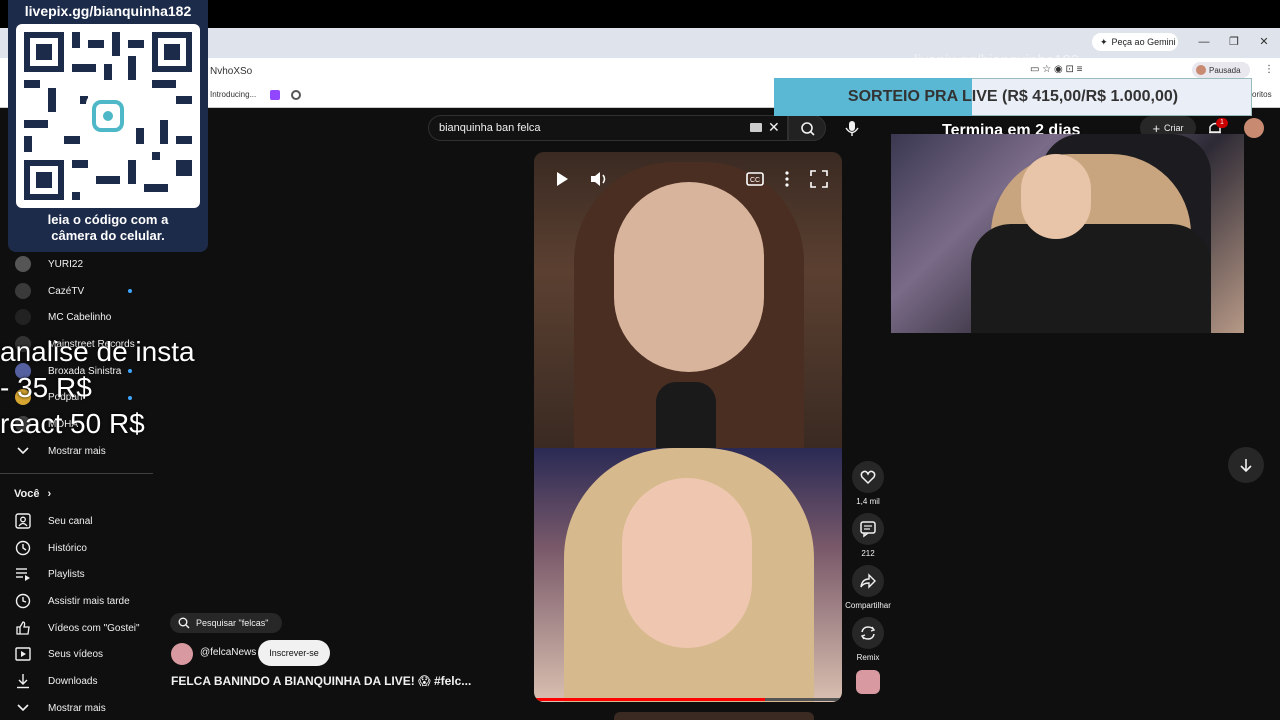  I want to click on sidebar-playlists: Playlists, so click(49, 574).